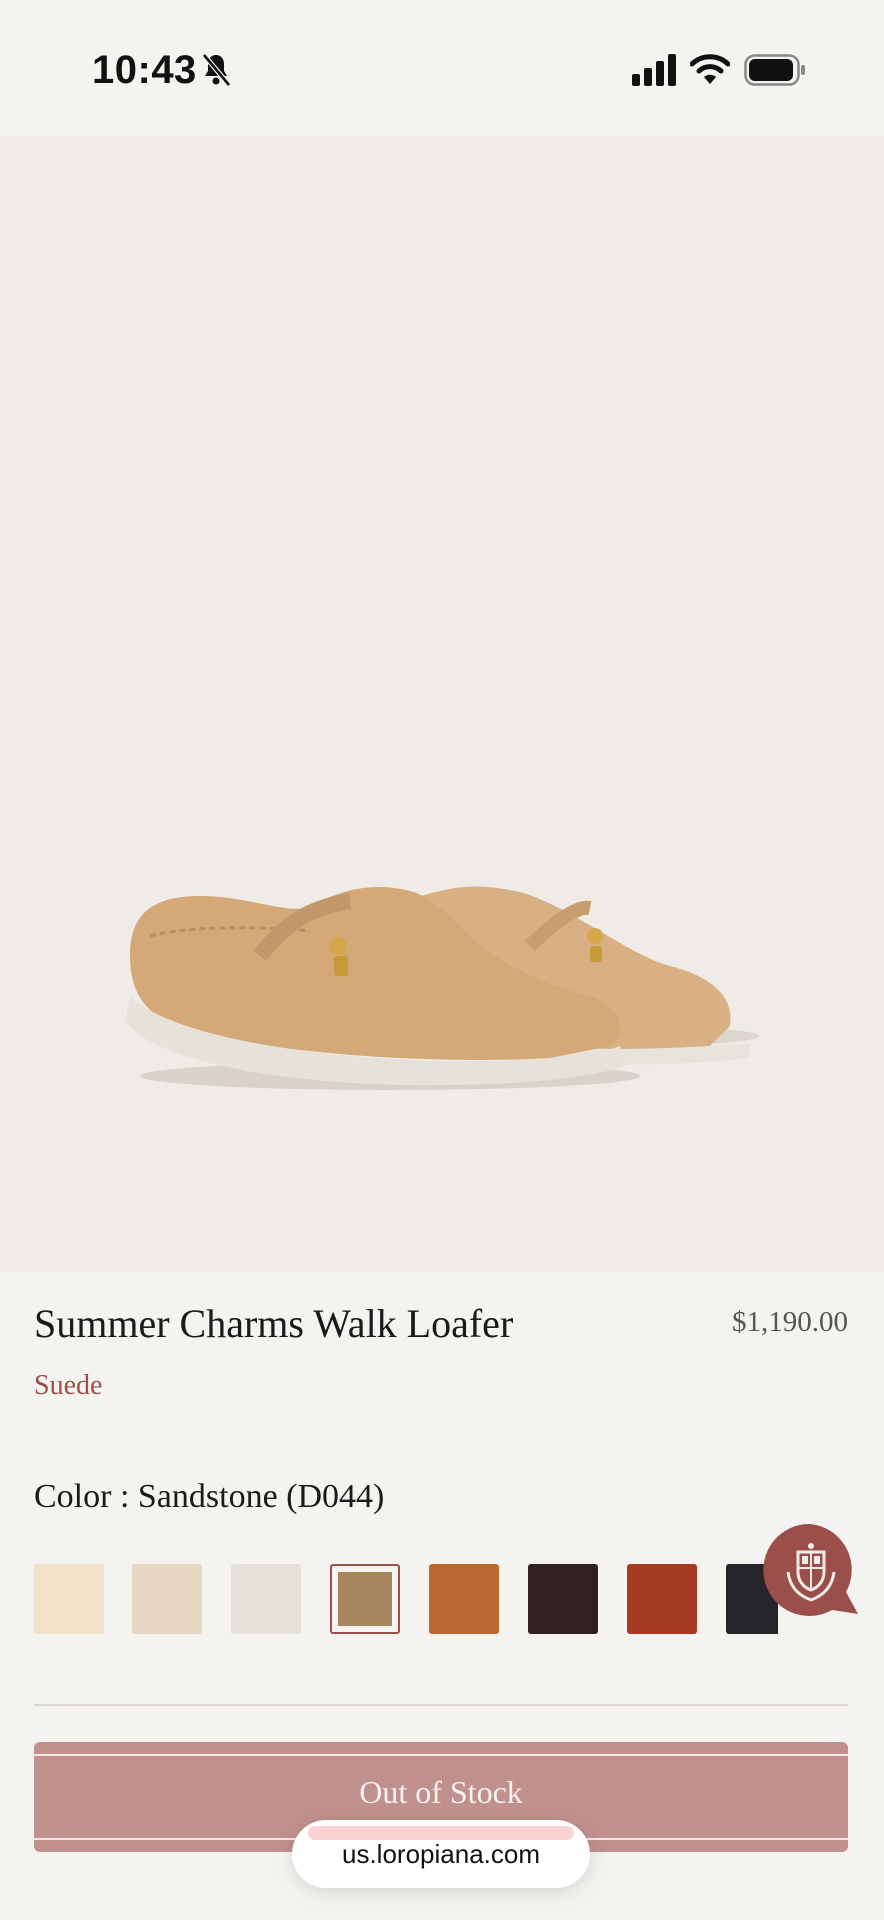 The width and height of the screenshot is (884, 1920). I want to click on color-swatch-selected, so click(365, 1599).